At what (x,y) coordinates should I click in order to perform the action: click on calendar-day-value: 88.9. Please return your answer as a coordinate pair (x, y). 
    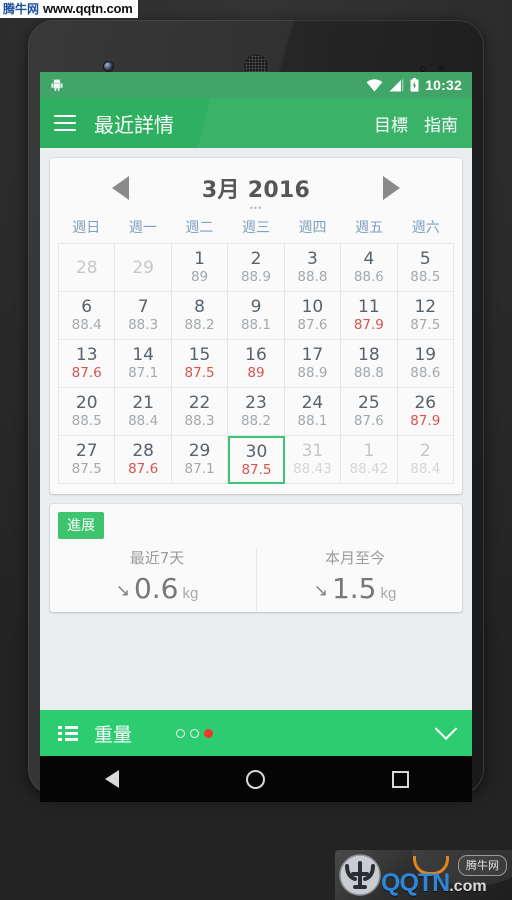
    Looking at the image, I should click on (256, 277).